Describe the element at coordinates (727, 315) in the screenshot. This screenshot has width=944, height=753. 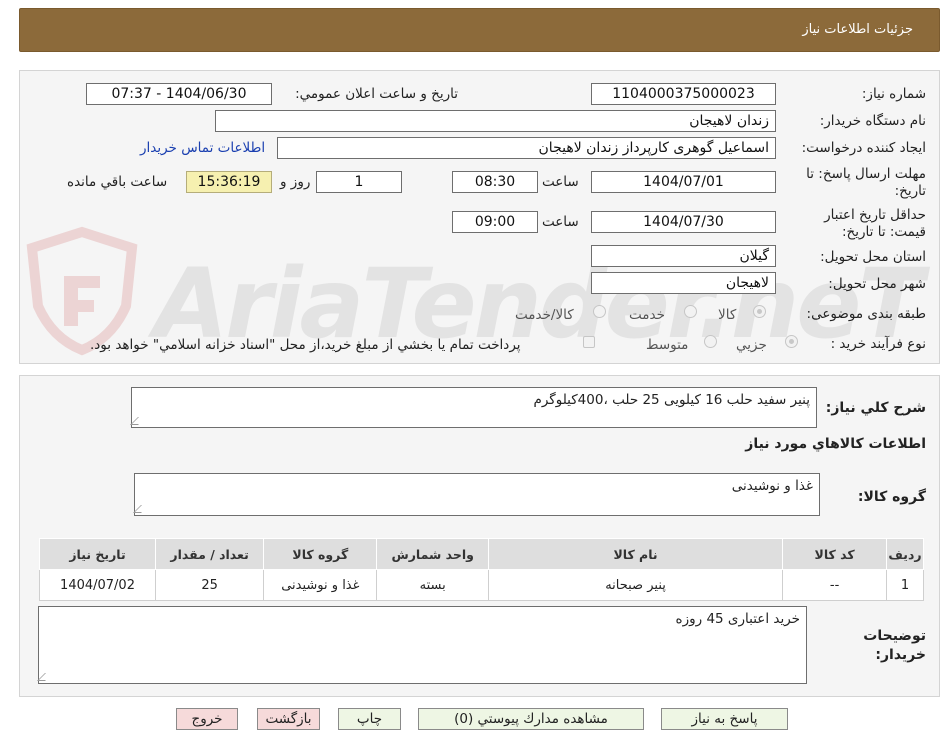
I see `category-option-goods: کالا` at that location.